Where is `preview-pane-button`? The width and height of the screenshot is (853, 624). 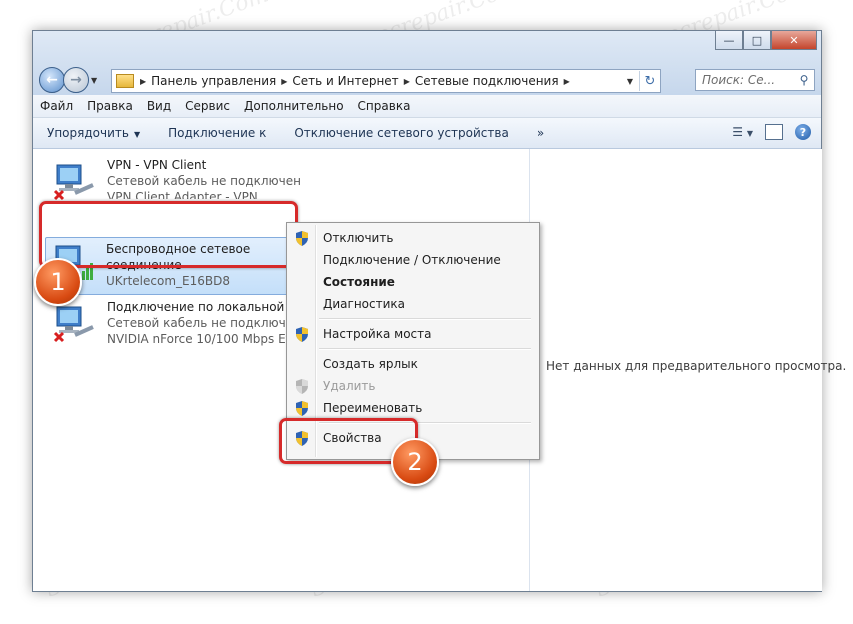 preview-pane-button is located at coordinates (774, 132).